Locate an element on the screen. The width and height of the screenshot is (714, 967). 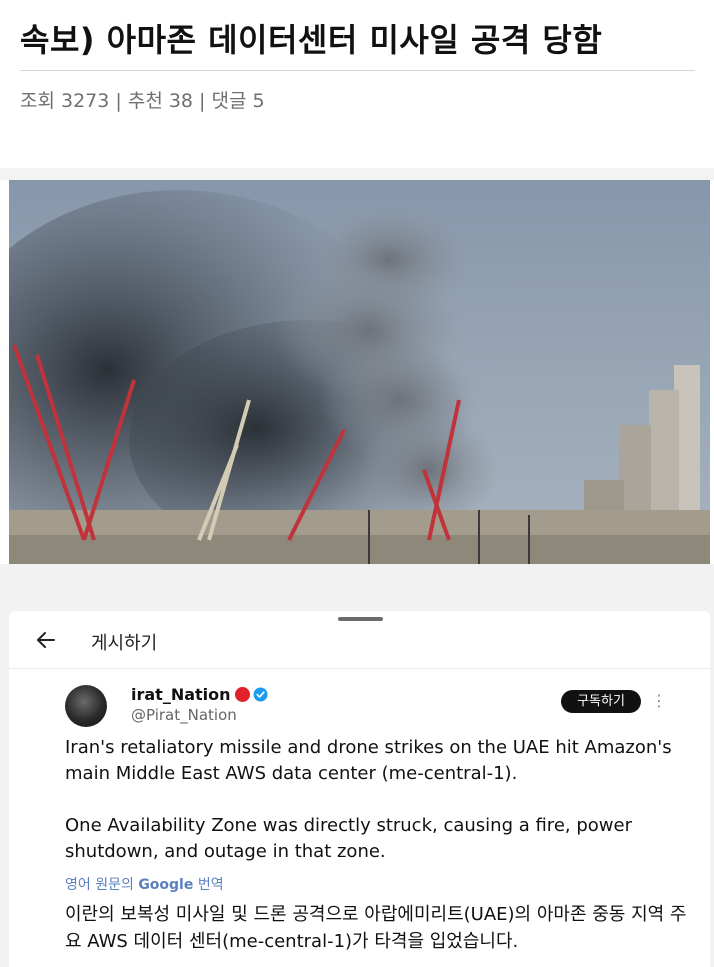
translation-label: 영어 원문의 Google 번역 is located at coordinates (144, 884).